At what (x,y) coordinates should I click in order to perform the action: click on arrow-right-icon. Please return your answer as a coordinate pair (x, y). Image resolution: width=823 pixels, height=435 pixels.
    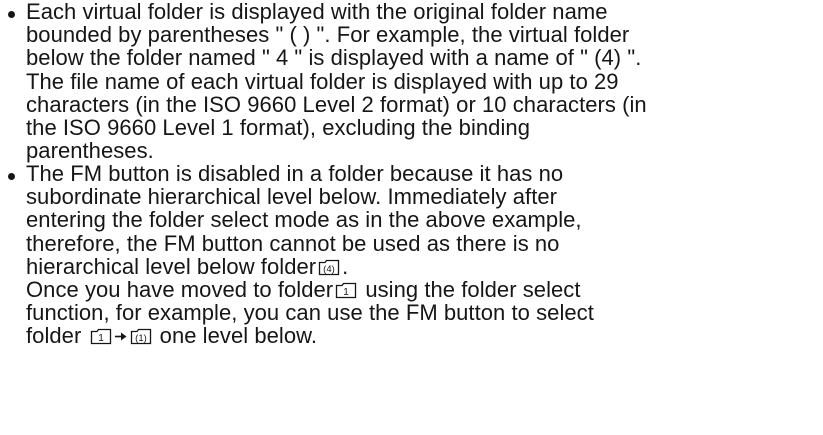
    Looking at the image, I should click on (121, 336).